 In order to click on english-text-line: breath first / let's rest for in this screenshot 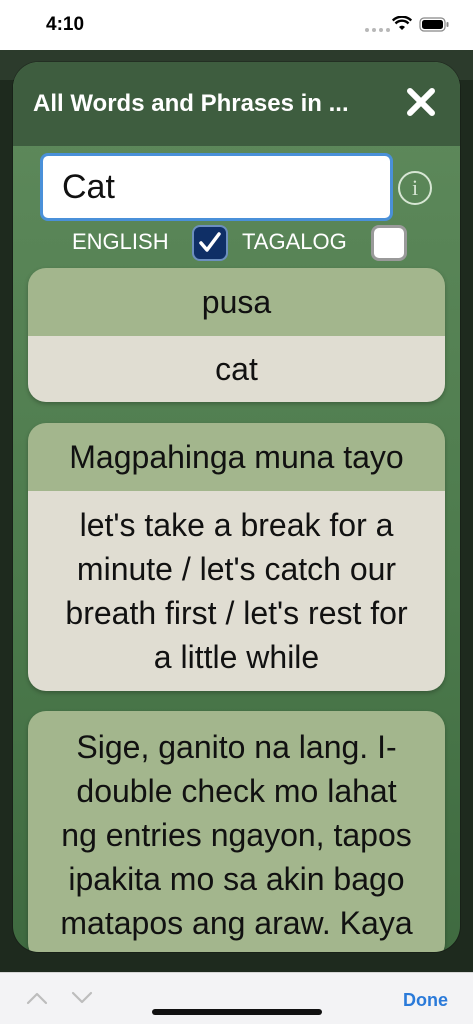, I will do `click(236, 613)`.